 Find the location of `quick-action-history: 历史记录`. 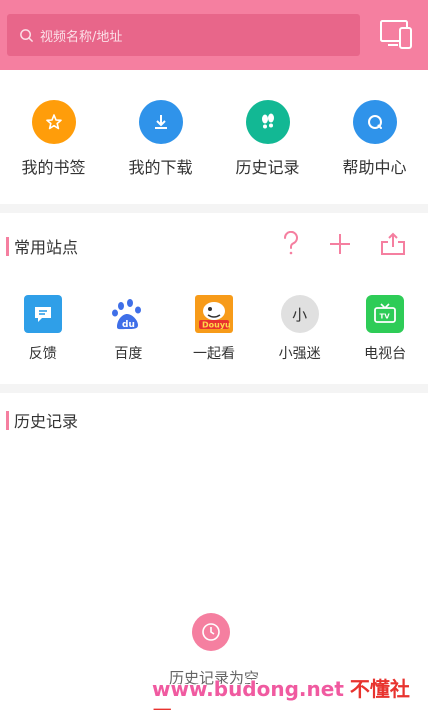

quick-action-history: 历史记录 is located at coordinates (267, 137).